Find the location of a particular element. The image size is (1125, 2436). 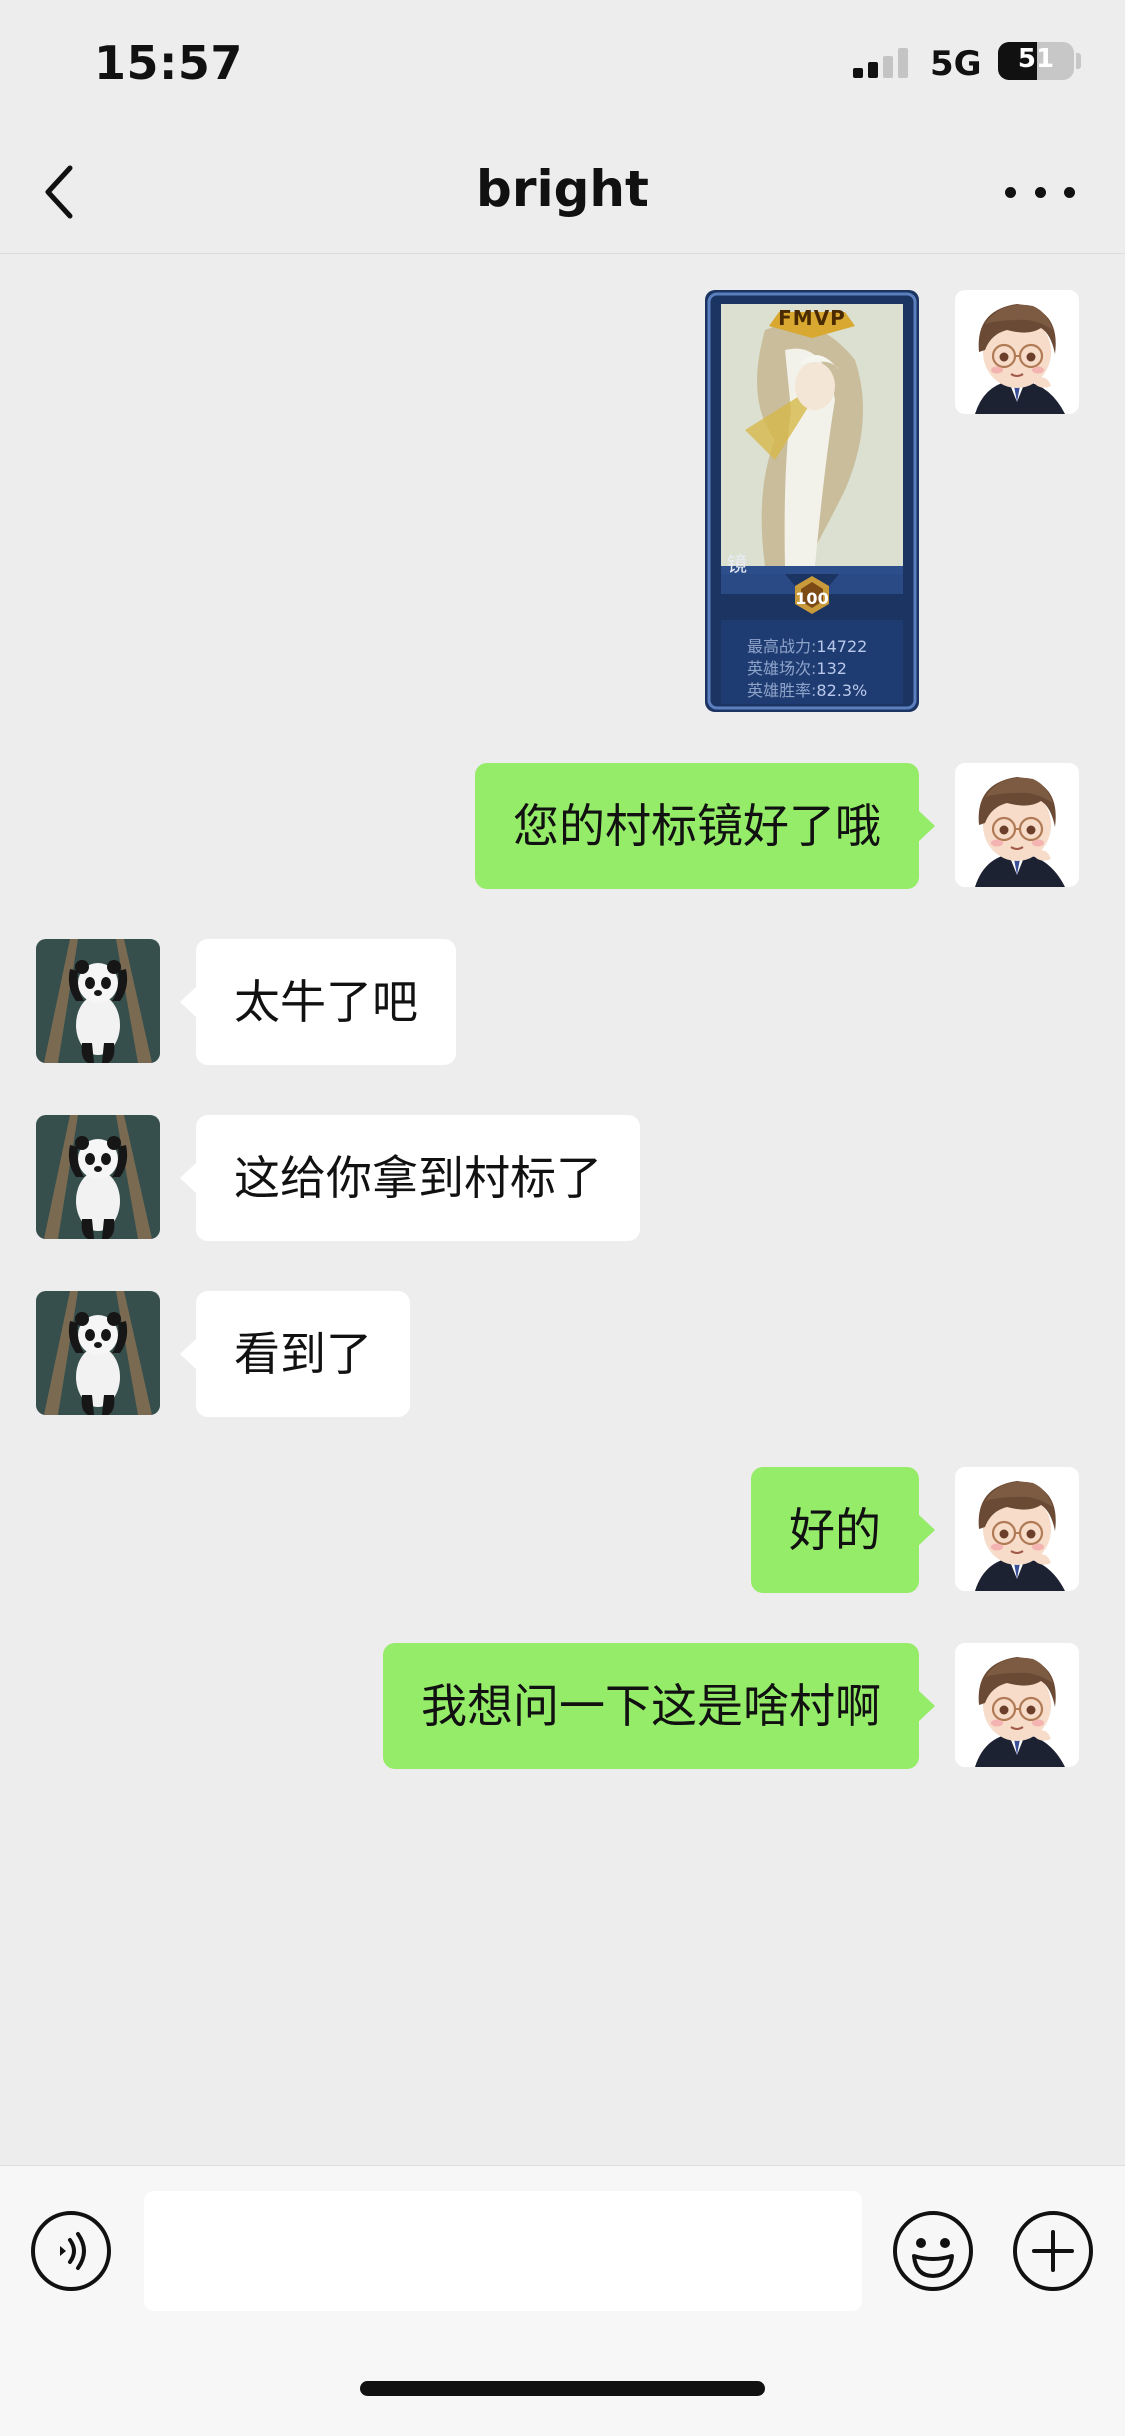

card-level: 100 is located at coordinates (812, 598).